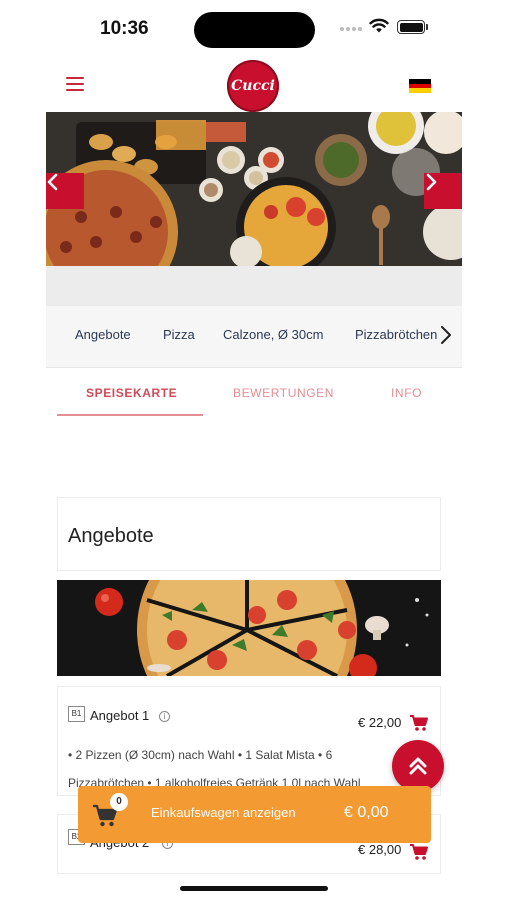  I want to click on app-header: Cucci, so click(254, 85).